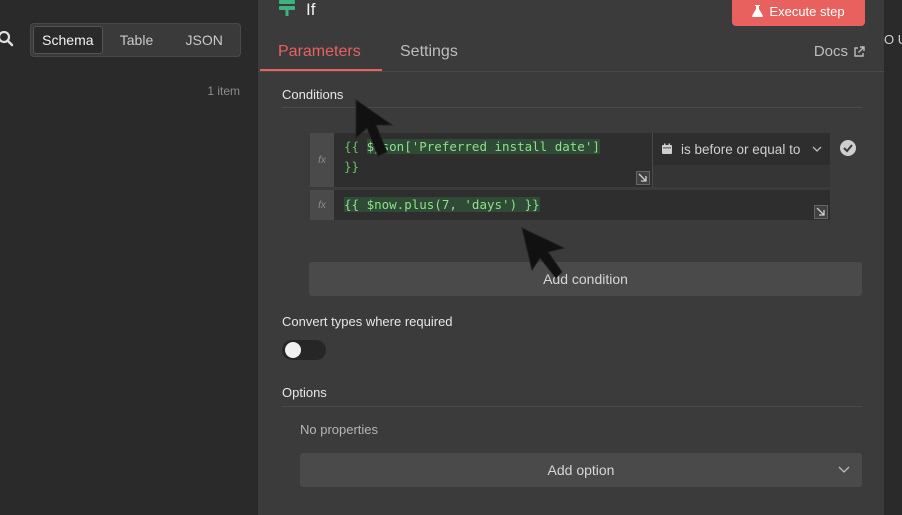 The height and width of the screenshot is (515, 902). I want to click on options-label: Options, so click(304, 392).